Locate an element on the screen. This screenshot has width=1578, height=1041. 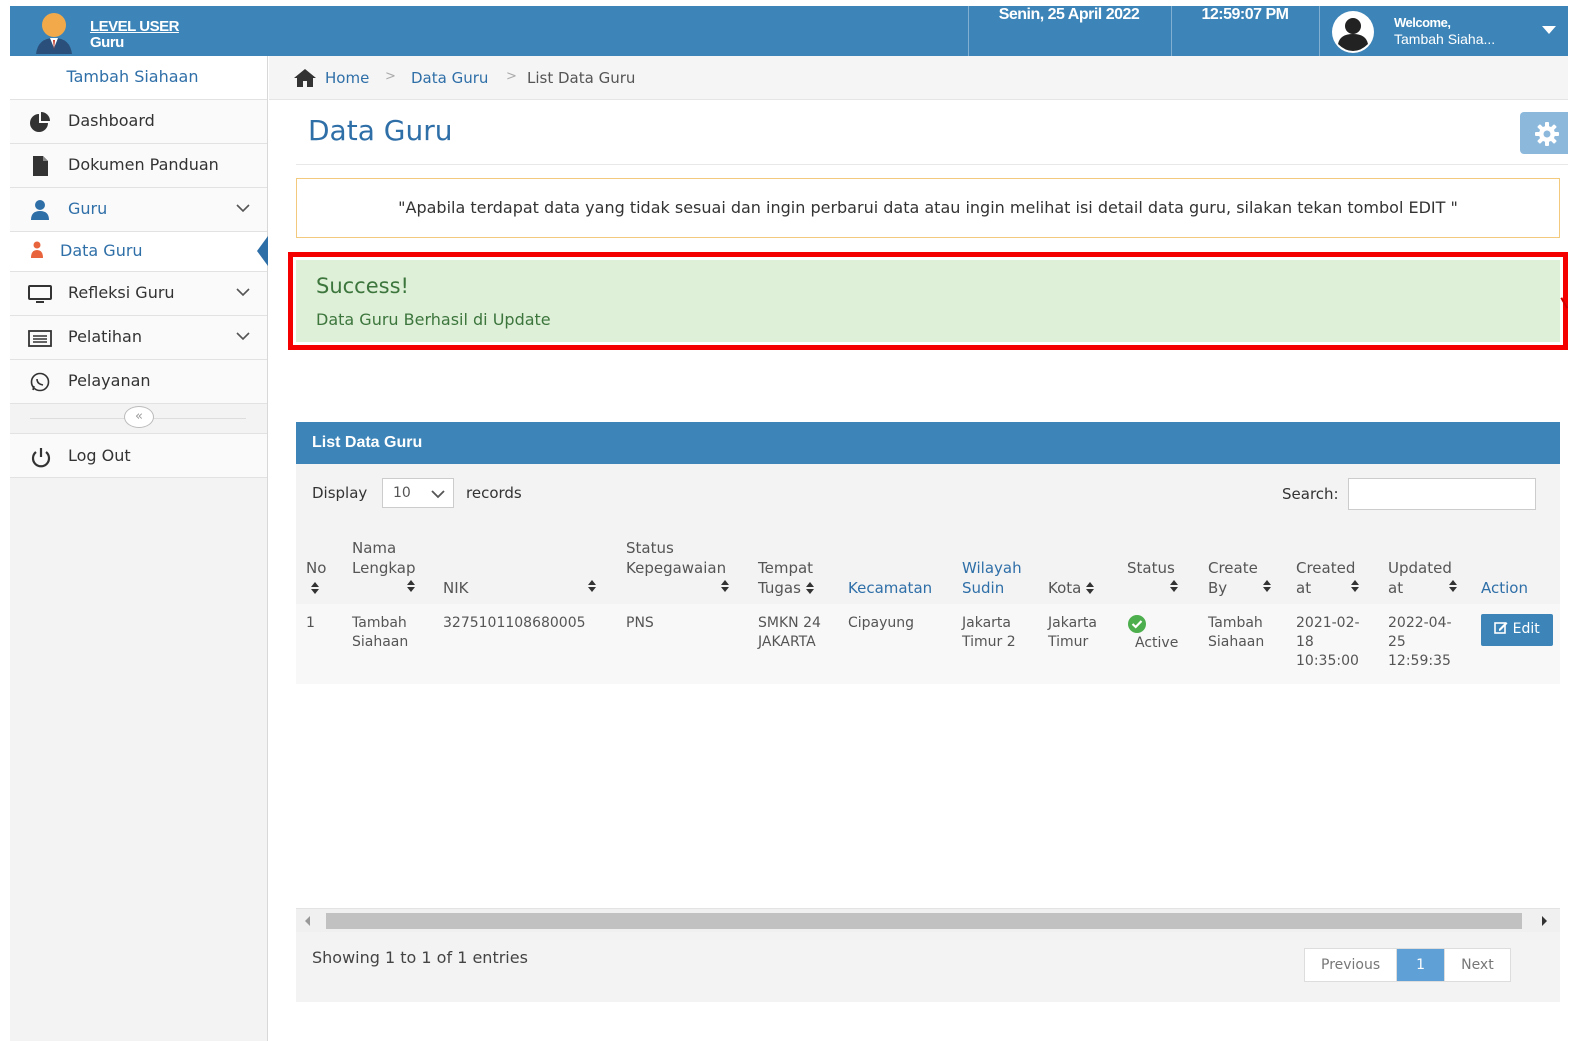
cell-nik: 3275101108680005 is located at coordinates (524, 644).